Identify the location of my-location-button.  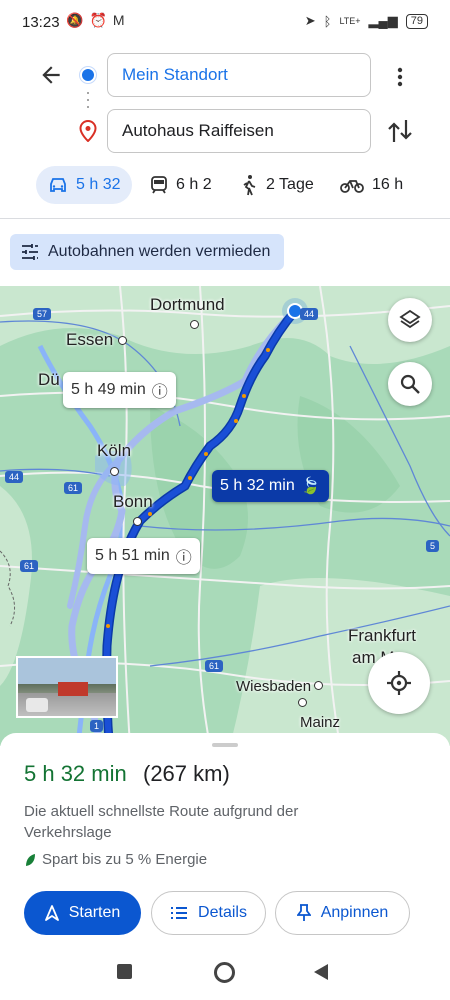
(399, 683).